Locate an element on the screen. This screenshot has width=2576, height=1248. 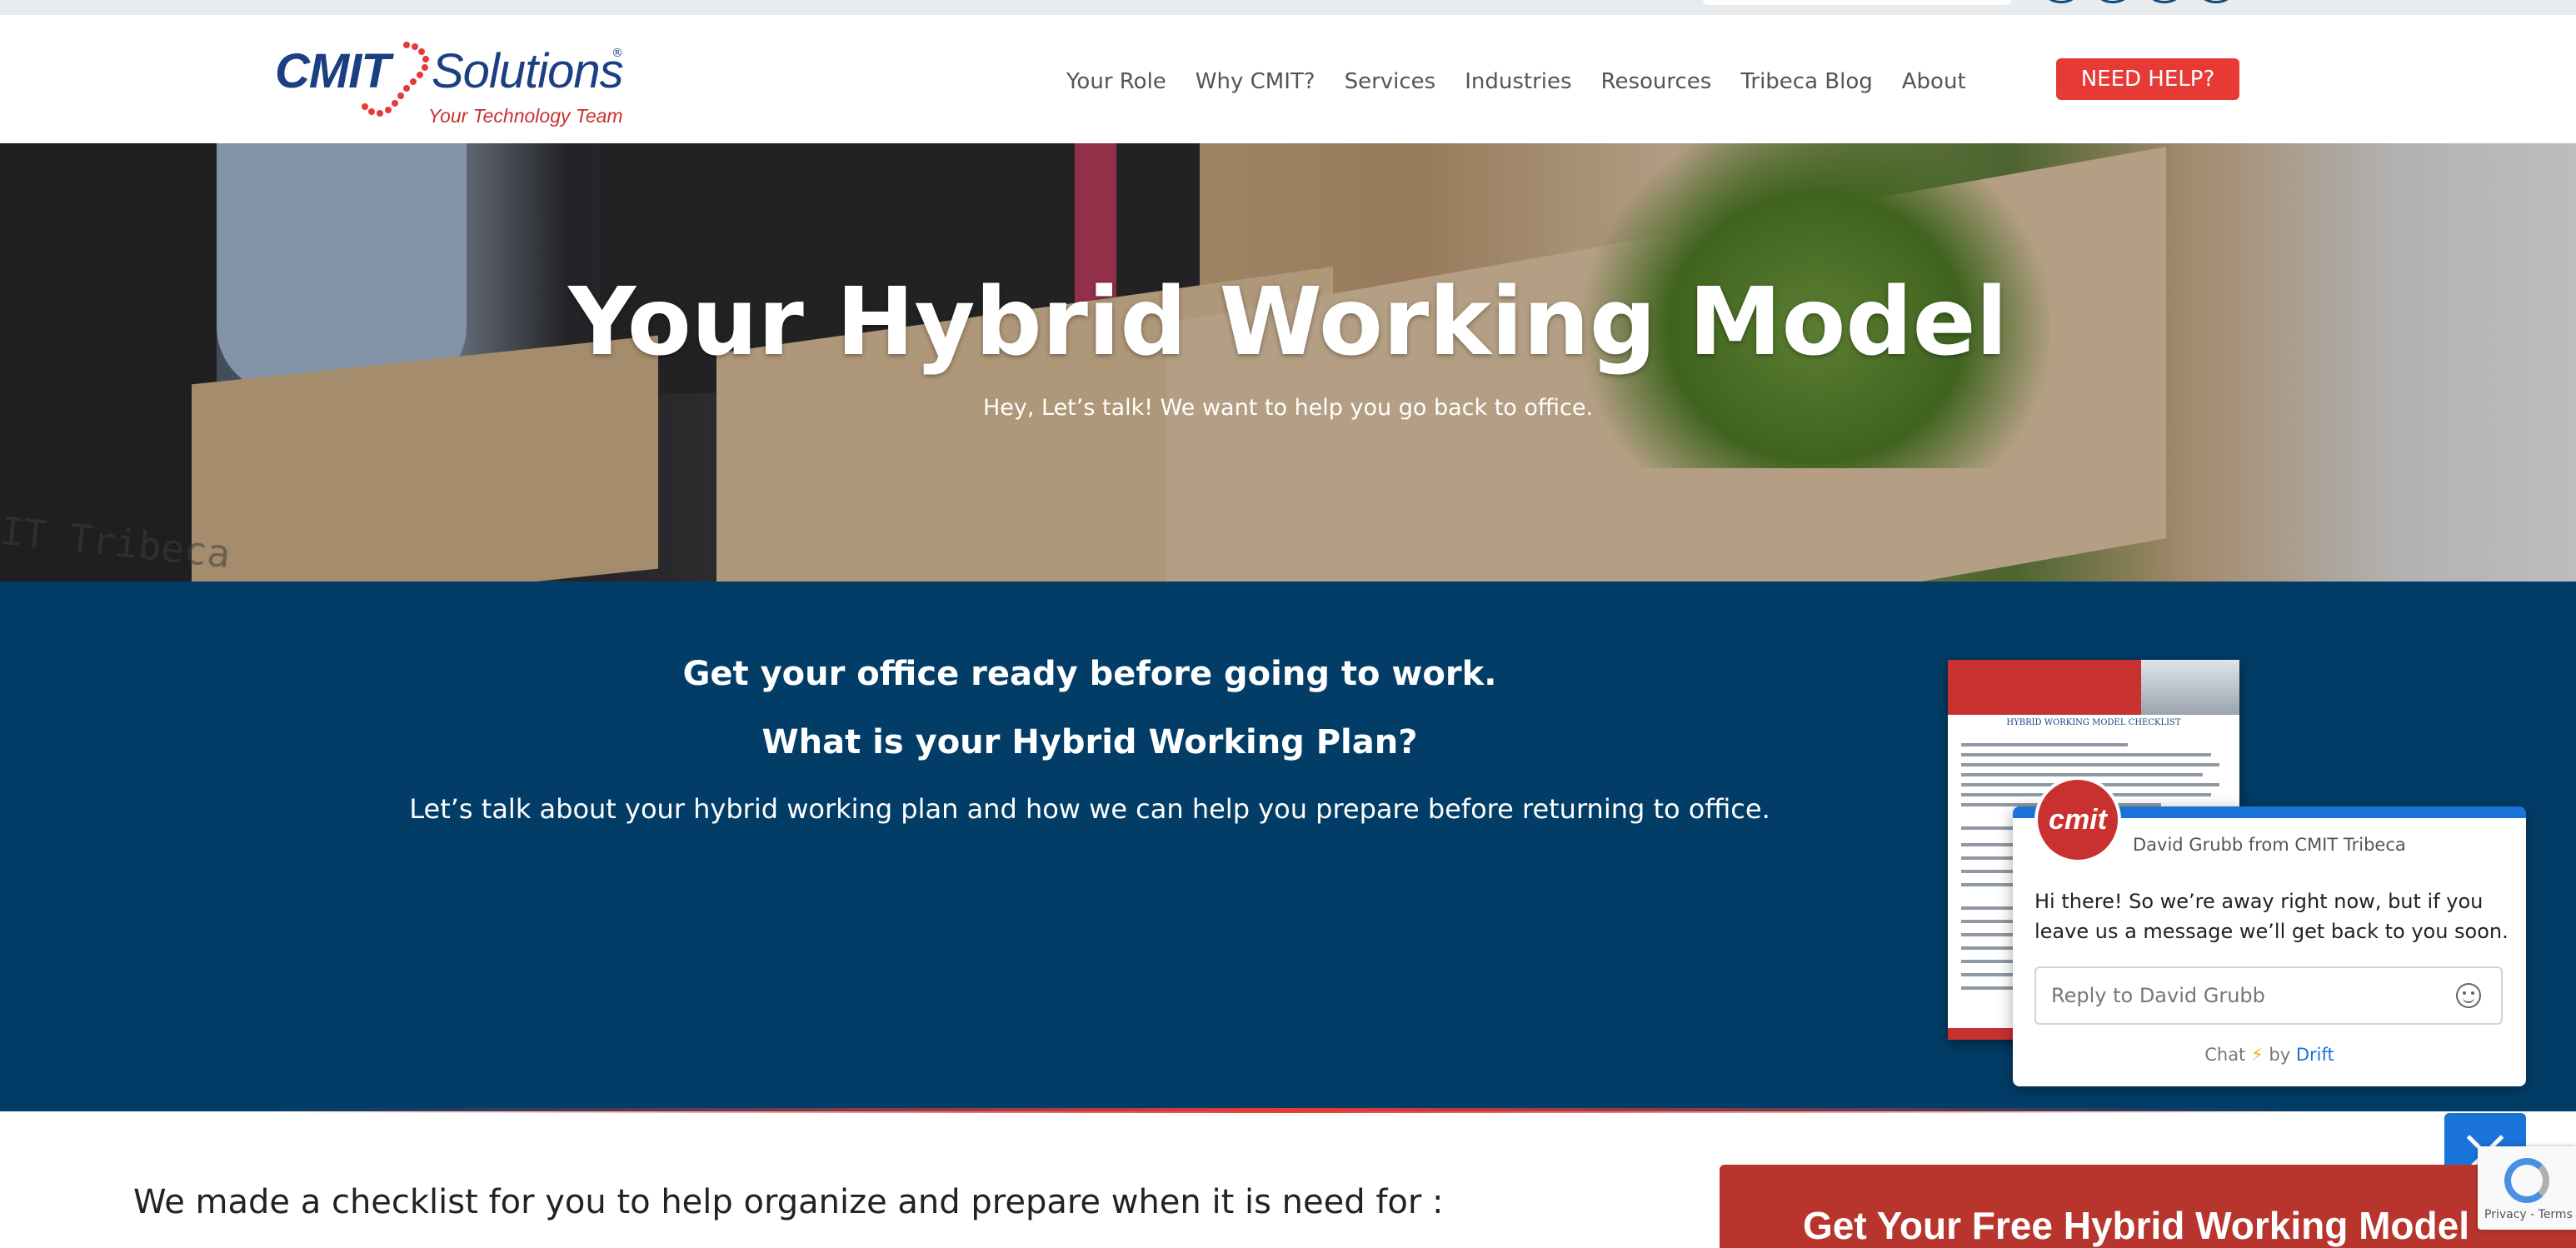
nav-item-about: About is located at coordinates (1934, 81).